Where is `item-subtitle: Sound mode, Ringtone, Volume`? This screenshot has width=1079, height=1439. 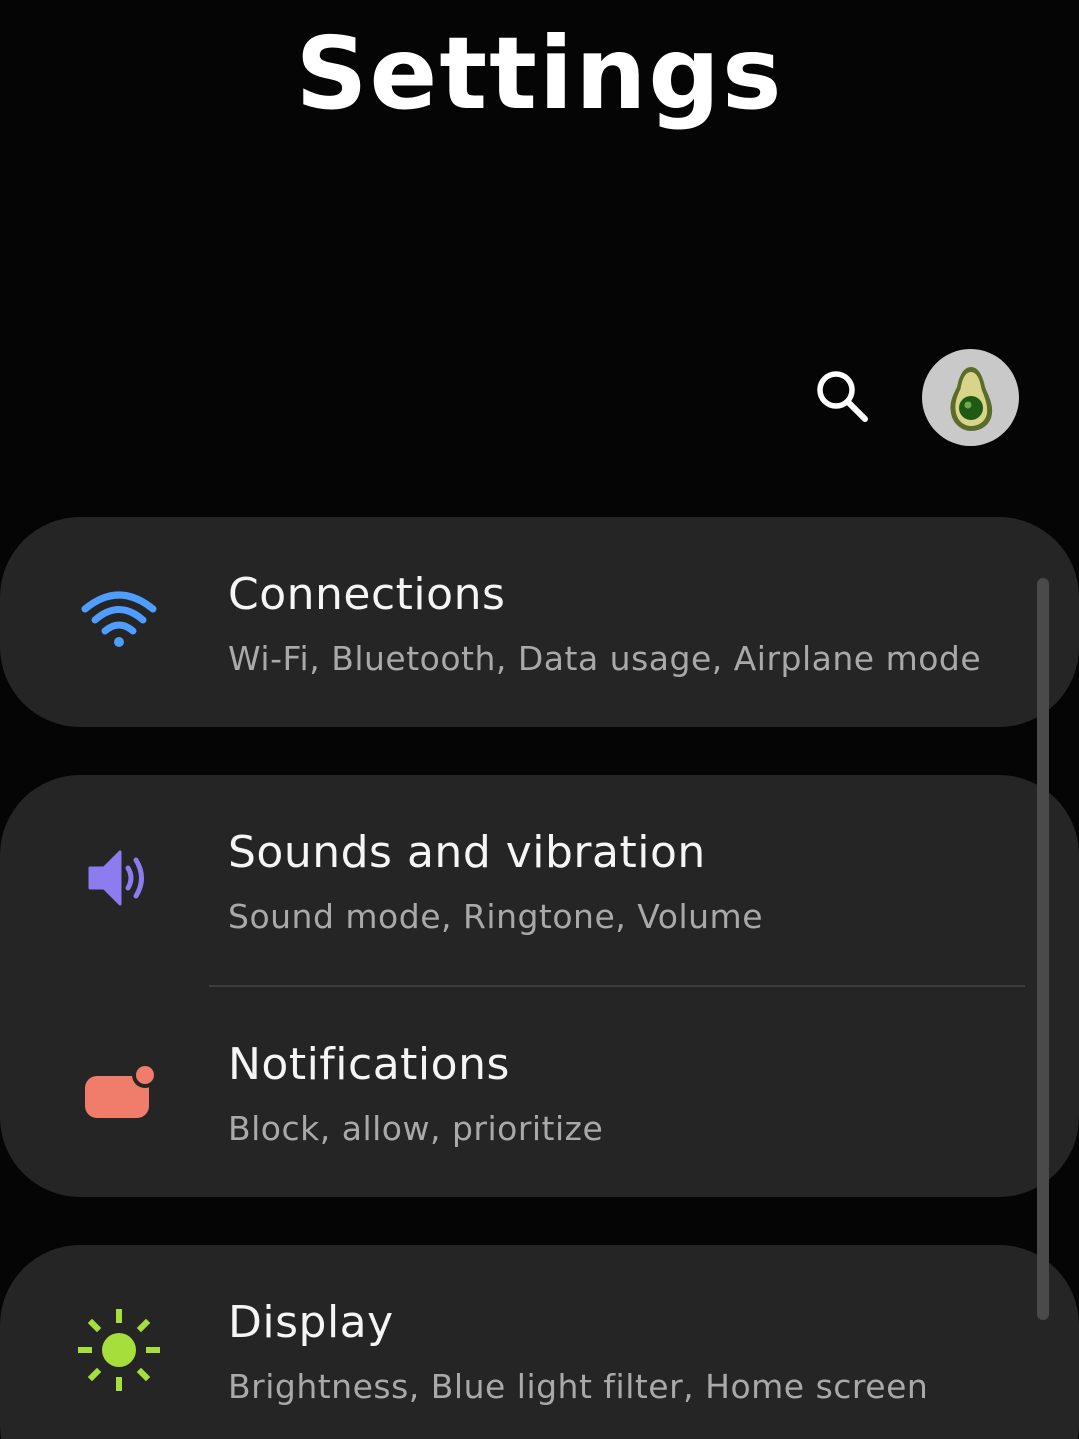
item-subtitle: Sound mode, Ringtone, Volume is located at coordinates (495, 916).